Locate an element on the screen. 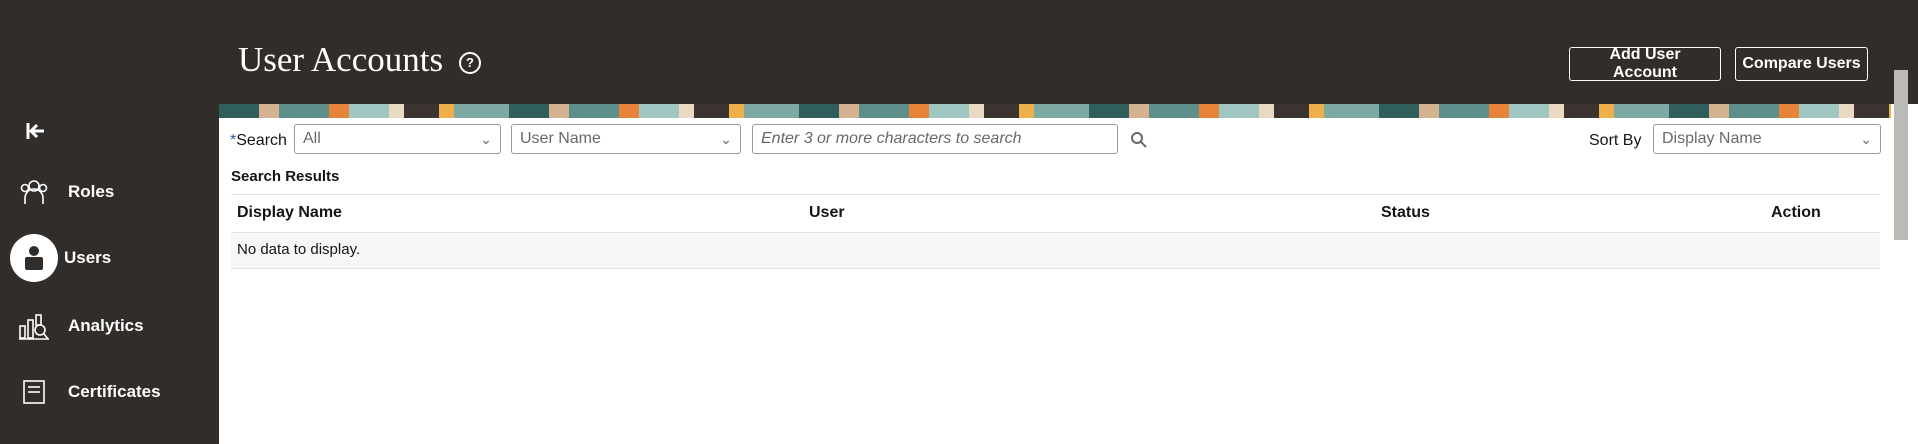  table-row: No data to display. is located at coordinates (1055, 251).